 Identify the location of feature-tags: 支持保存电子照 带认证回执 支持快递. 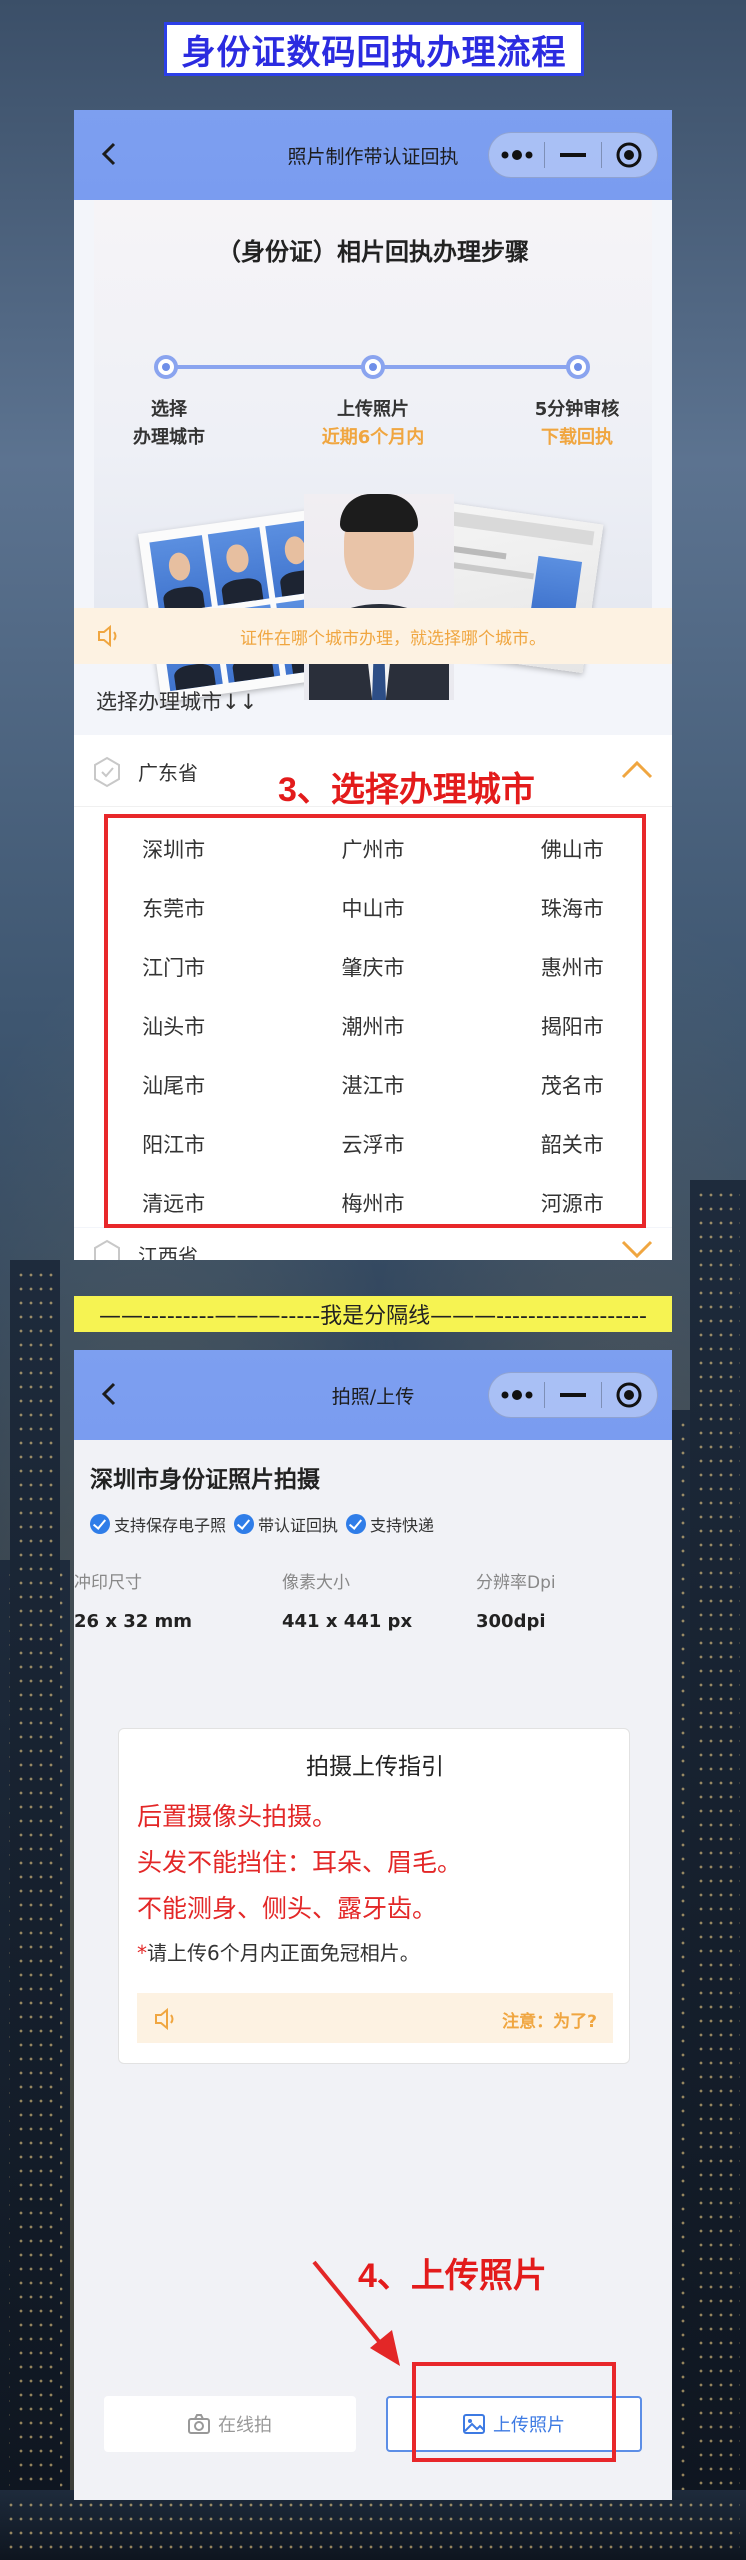
(262, 1524).